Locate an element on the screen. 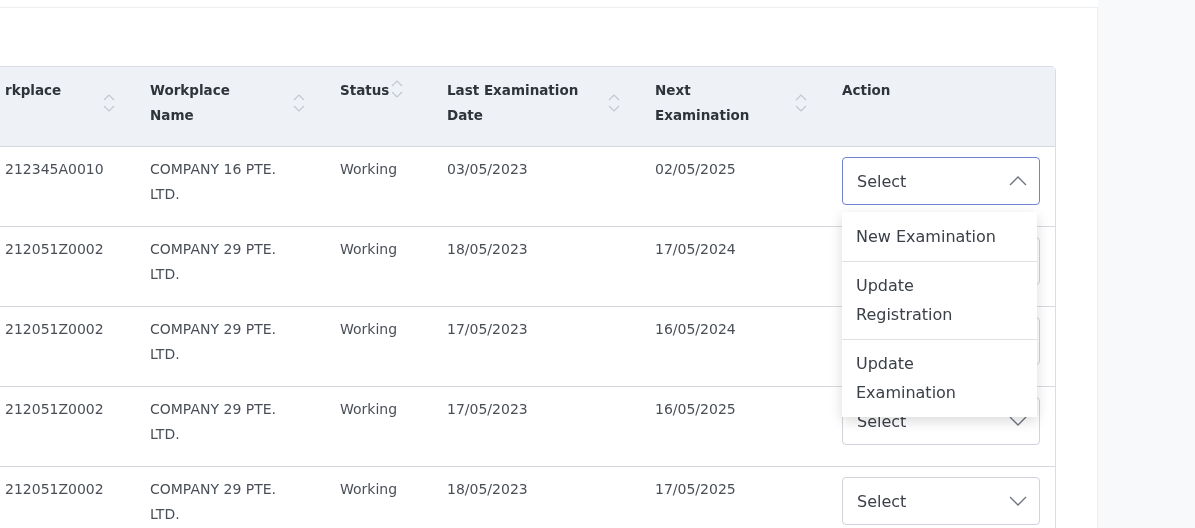 The width and height of the screenshot is (1195, 528). column-header: rkplace is located at coordinates (33, 90).